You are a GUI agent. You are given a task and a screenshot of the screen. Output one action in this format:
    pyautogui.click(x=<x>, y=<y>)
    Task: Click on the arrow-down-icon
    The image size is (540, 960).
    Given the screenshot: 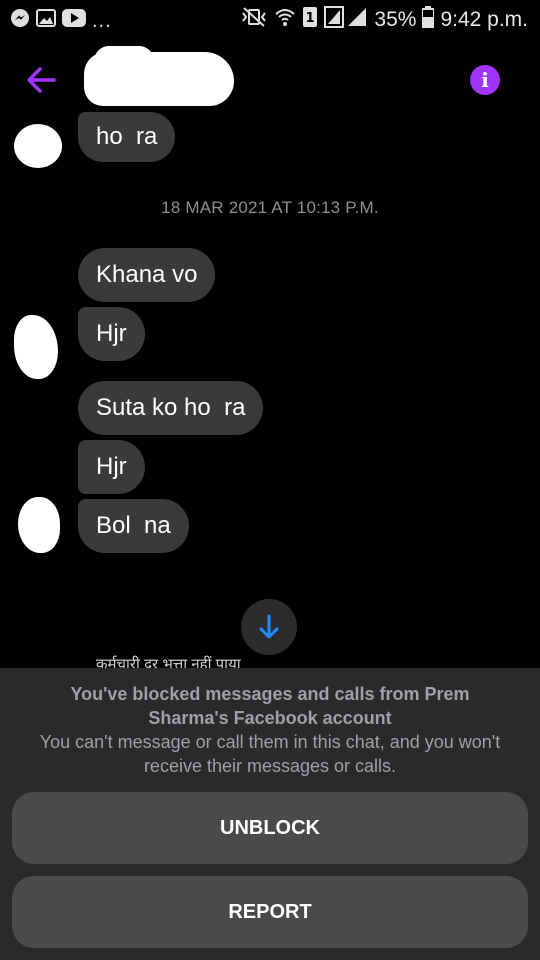 What is the action you would take?
    pyautogui.click(x=269, y=626)
    